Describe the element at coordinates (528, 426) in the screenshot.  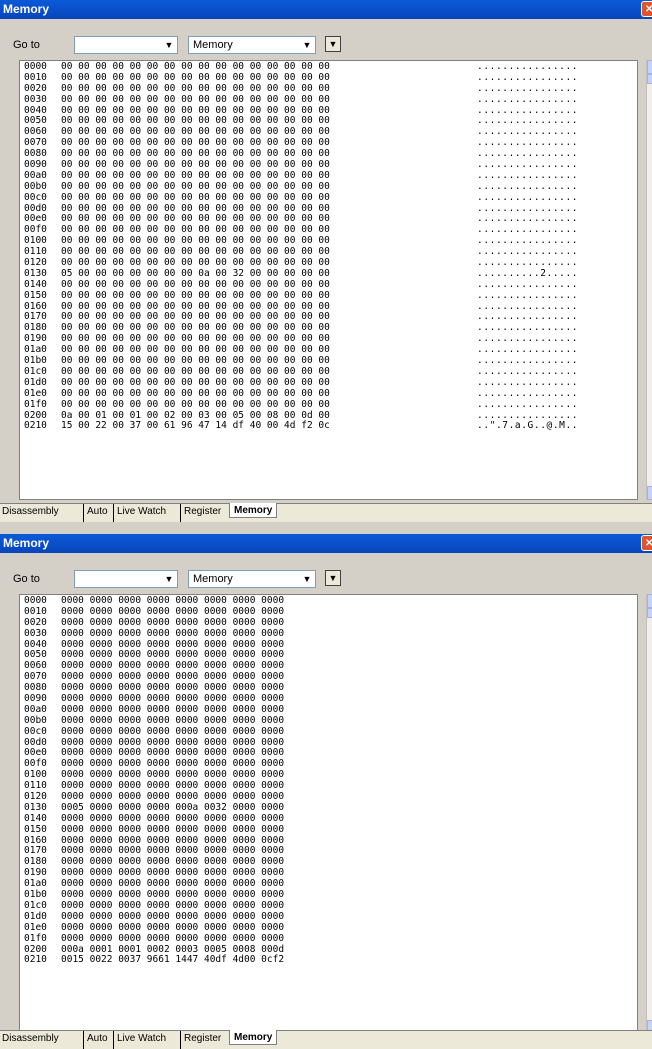
I see `row-ascii: ..".7.a.G..@.M..` at that location.